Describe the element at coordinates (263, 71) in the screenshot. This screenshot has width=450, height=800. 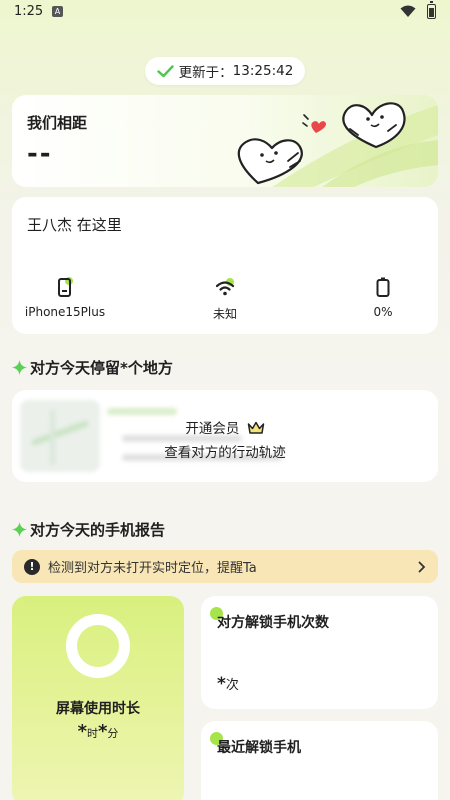
I see `update-time: 13:25:42` at that location.